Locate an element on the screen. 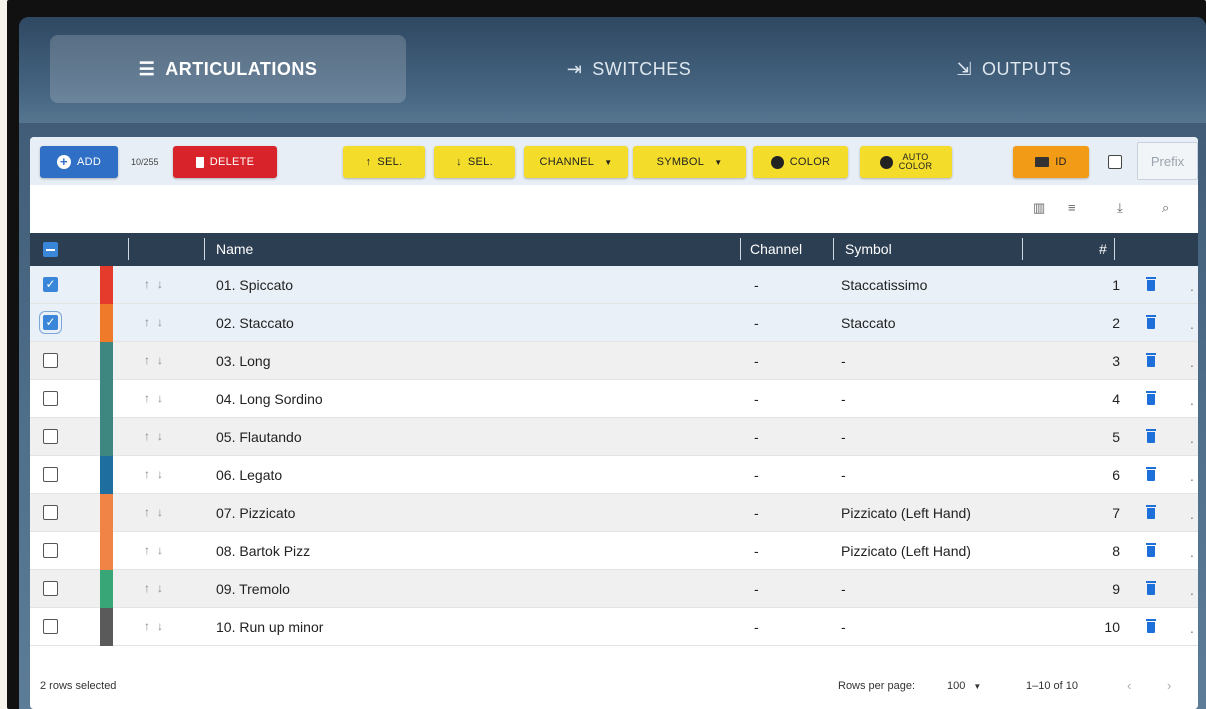 This screenshot has height=709, width=1206. table-row: ↑↓ 10. Run up minor - - 10 . is located at coordinates (614, 627).